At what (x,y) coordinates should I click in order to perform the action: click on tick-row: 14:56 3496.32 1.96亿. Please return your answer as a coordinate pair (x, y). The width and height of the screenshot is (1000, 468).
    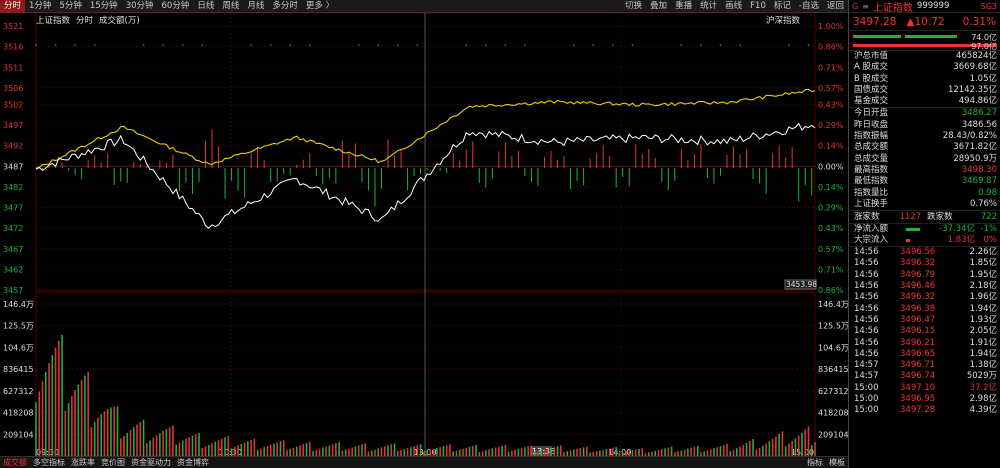
    Looking at the image, I should click on (924, 297).